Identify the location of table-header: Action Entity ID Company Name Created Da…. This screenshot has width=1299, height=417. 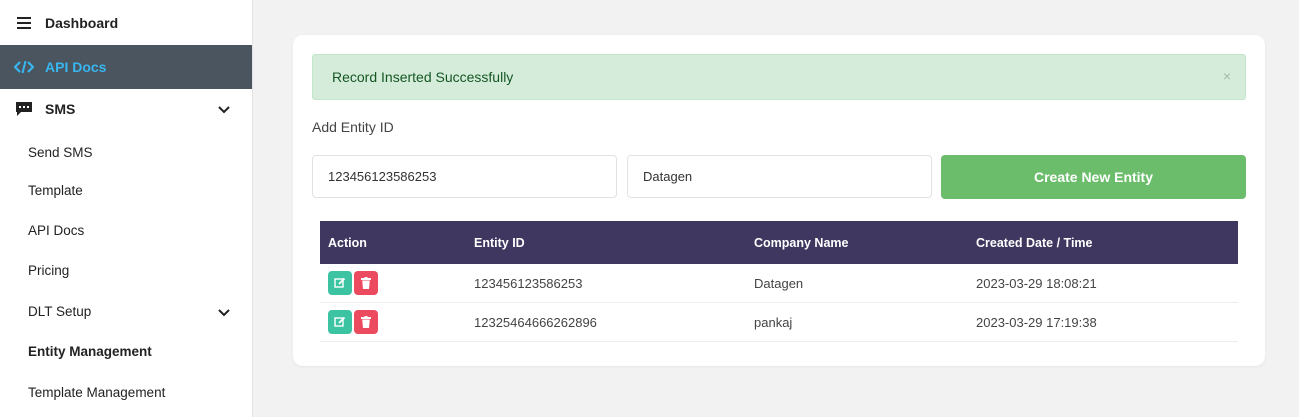
(779, 242).